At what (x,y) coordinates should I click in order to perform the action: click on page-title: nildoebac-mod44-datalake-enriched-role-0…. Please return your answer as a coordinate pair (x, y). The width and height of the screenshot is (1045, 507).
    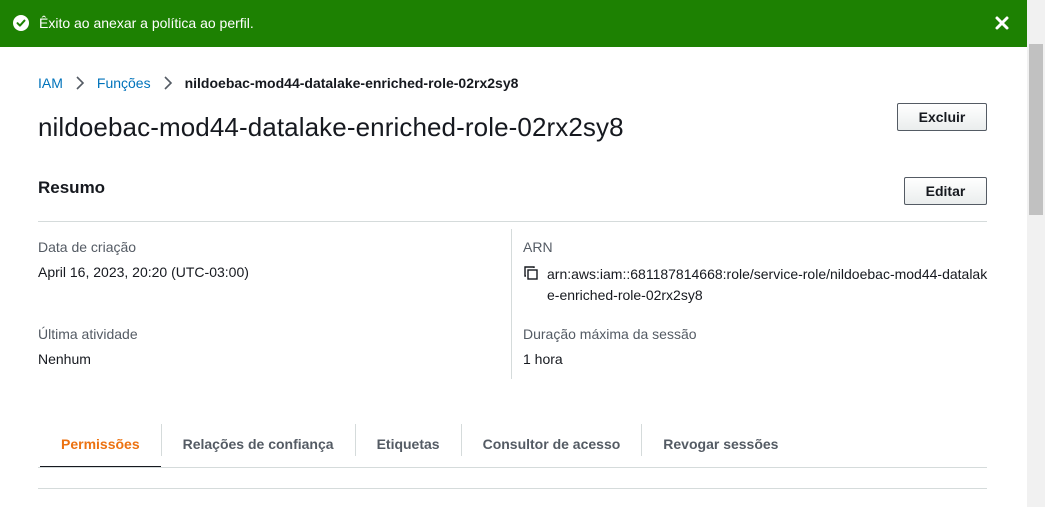
    Looking at the image, I should click on (331, 127).